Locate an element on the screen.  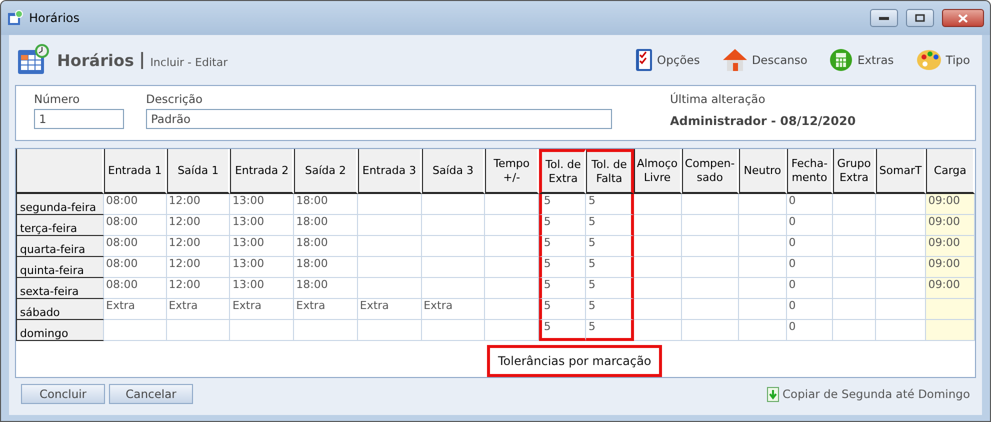
toolbar-button: Extras is located at coordinates (861, 60).